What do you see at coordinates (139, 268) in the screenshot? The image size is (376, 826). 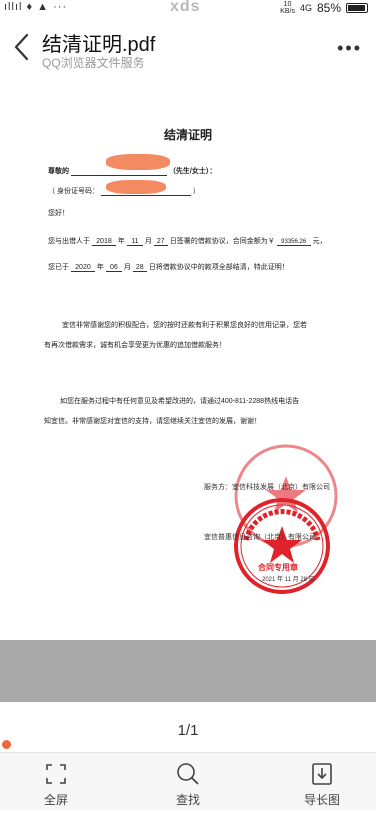 I see `settle-day: 28` at bounding box center [139, 268].